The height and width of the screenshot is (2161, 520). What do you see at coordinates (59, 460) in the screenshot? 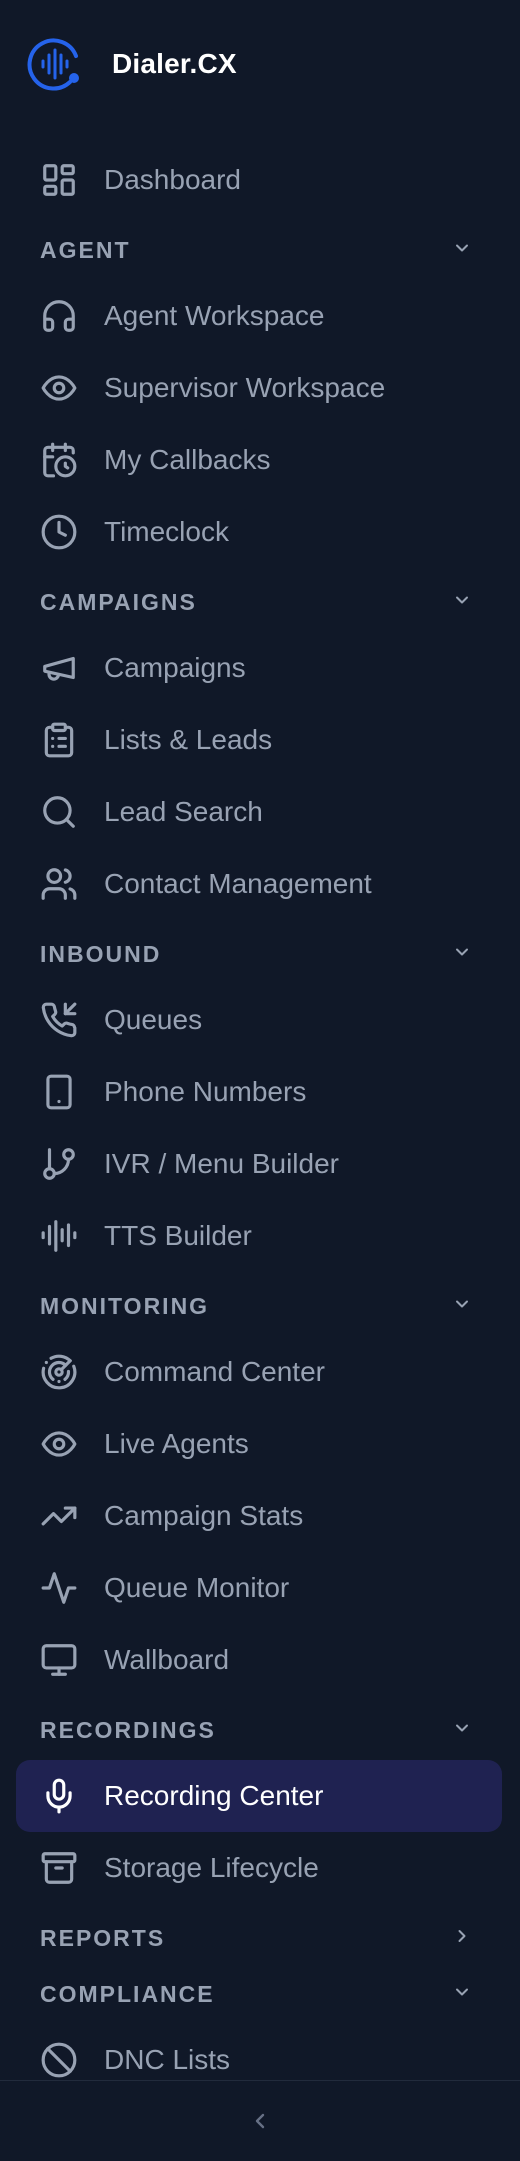
I see `calendar-clock-icon` at bounding box center [59, 460].